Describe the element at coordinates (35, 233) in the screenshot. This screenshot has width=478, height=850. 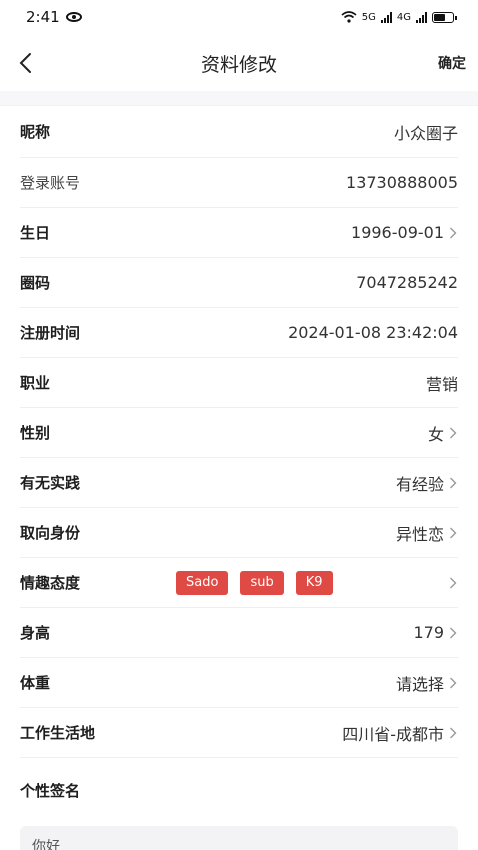
I see `field-label: 生日` at that location.